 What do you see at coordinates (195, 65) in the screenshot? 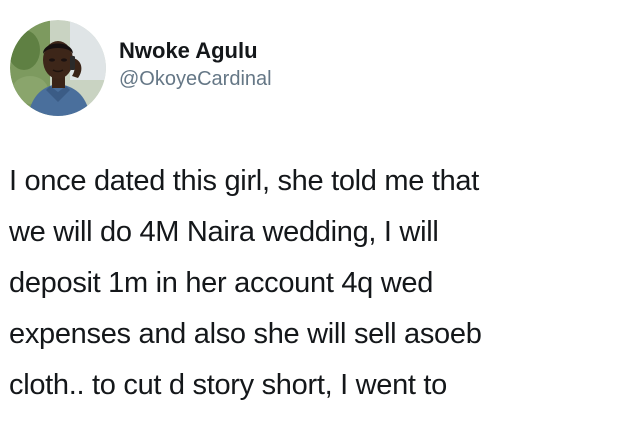
I see `author-names: Nwoke Agulu @OkoyeCardinal` at bounding box center [195, 65].